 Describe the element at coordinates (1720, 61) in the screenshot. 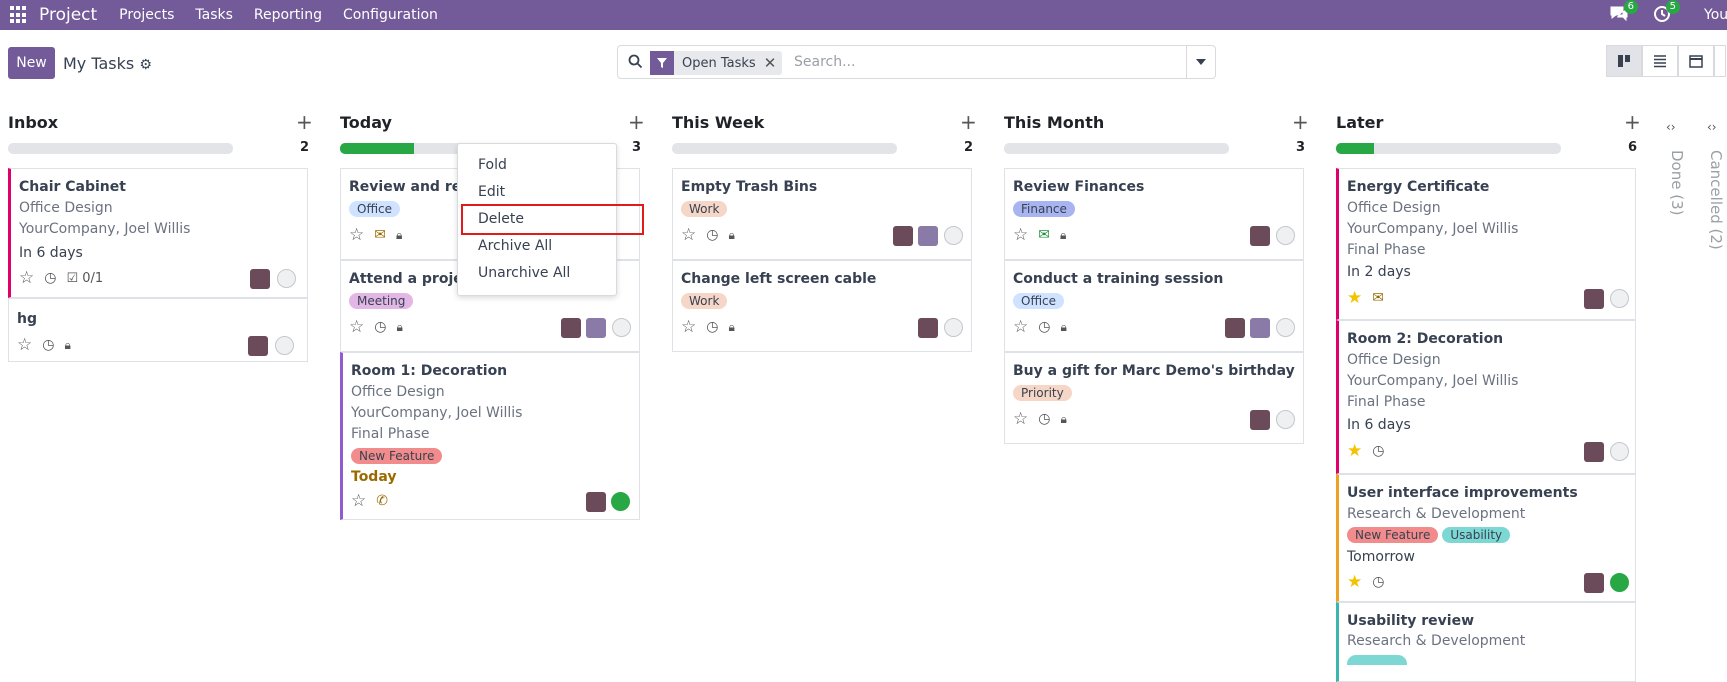

I see `more-view-button` at that location.